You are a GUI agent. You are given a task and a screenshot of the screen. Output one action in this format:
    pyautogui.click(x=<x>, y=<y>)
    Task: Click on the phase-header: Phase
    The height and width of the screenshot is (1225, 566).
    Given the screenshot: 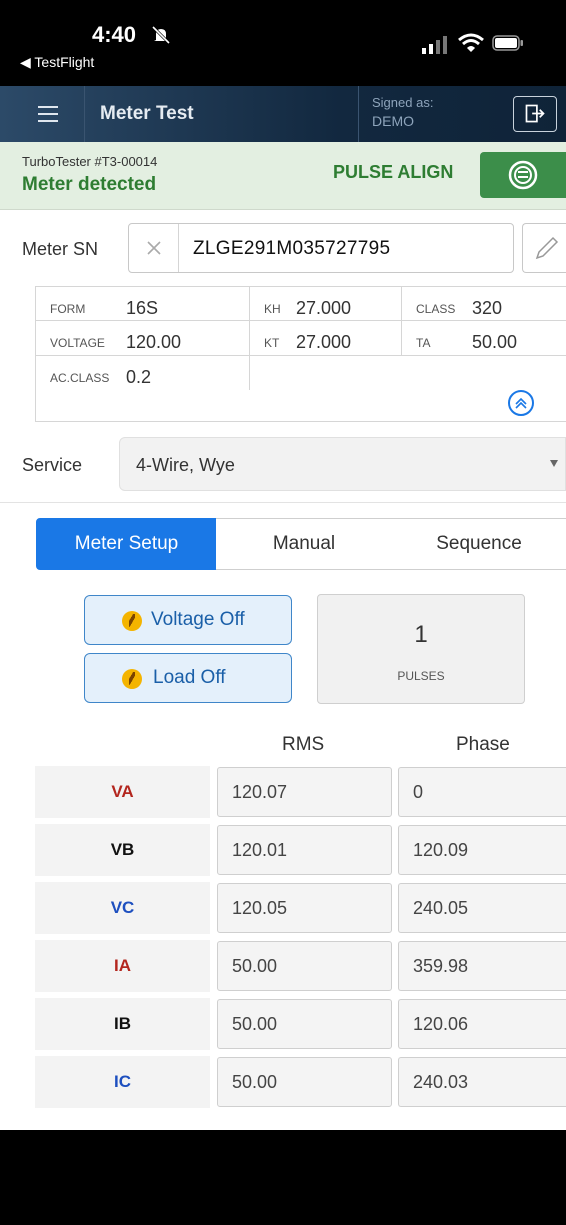 What is the action you would take?
    pyautogui.click(x=483, y=744)
    